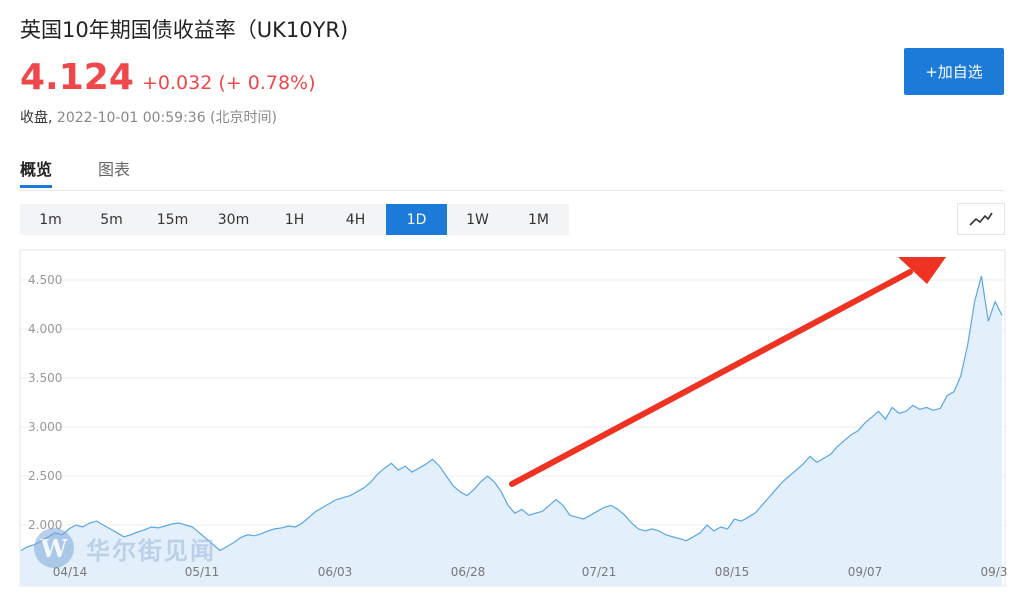  I want to click on y-tick-label: 4.000, so click(45, 329).